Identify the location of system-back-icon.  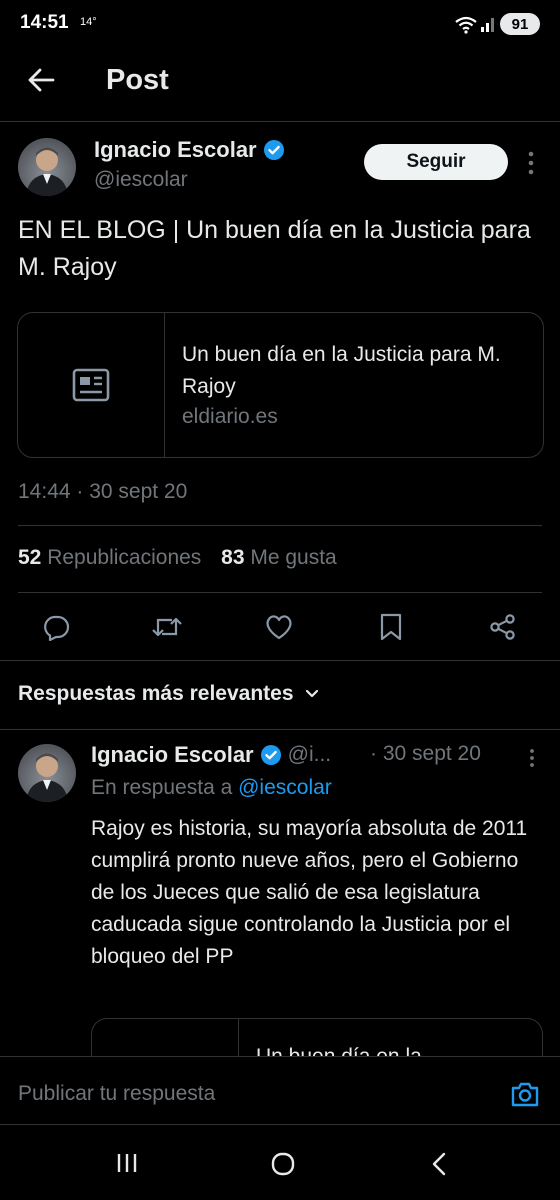
(439, 1164).